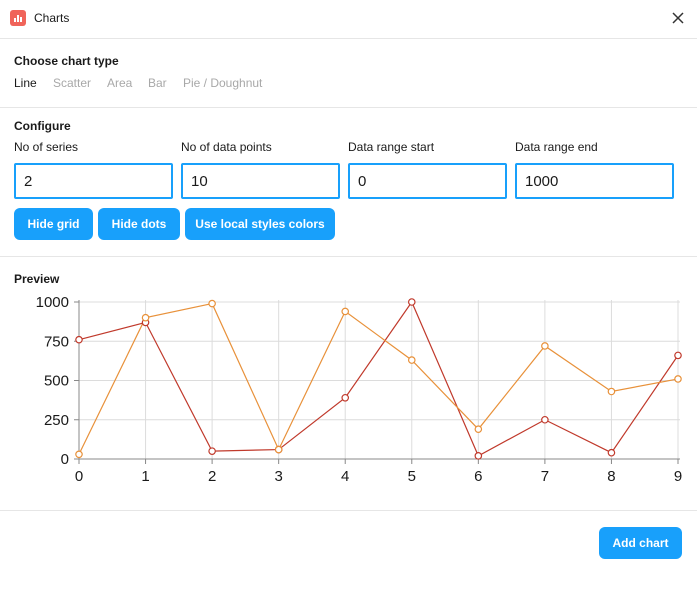 The height and width of the screenshot is (606, 697). What do you see at coordinates (157, 83) in the screenshot?
I see `tab-bar: Bar` at bounding box center [157, 83].